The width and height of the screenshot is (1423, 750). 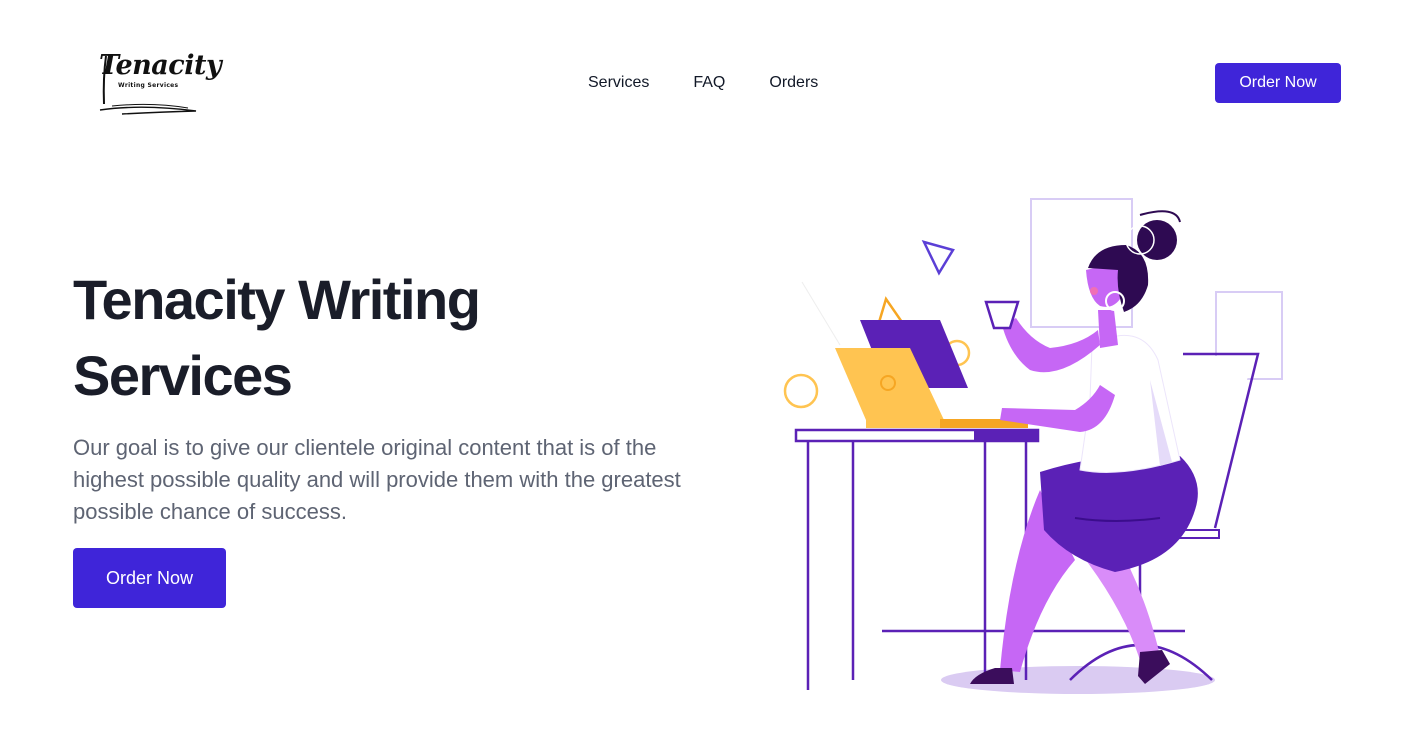 I want to click on hero-title: Tenacity Writing Services, so click(x=277, y=337).